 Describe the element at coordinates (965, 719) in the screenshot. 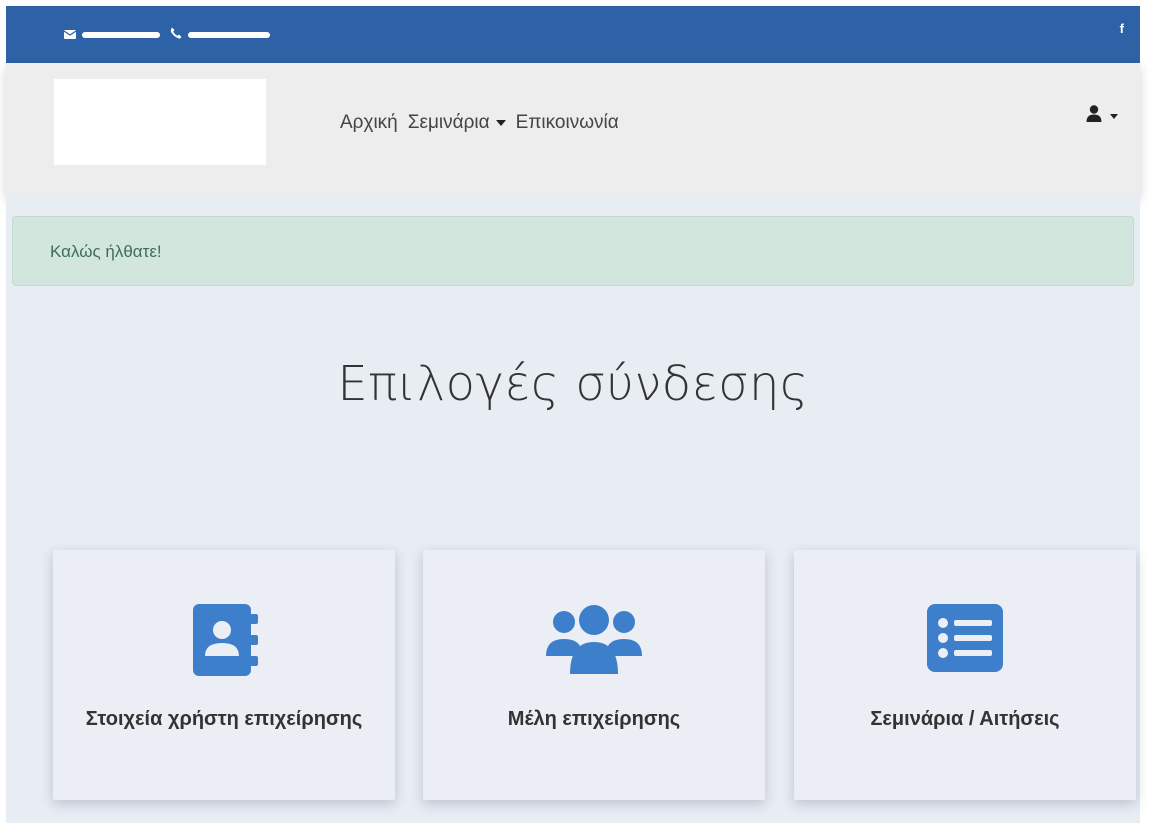

I see `card-label: Σεμινάρια / Αιτήσεις` at that location.